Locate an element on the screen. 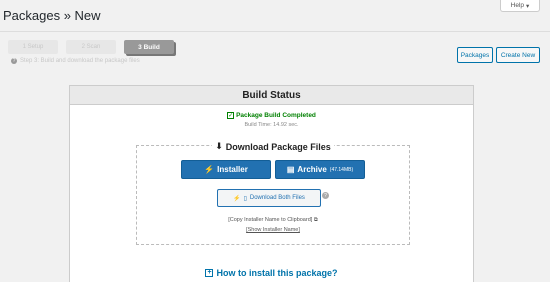 This screenshot has height=282, width=550. build-status: ✓ Package Build Completed is located at coordinates (271, 115).